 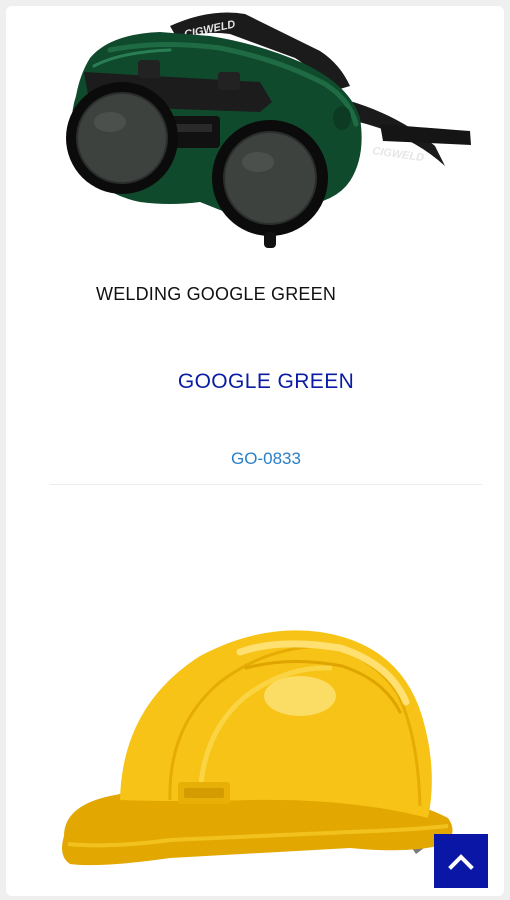 I want to click on strap-brand-mark: CIGWELD, so click(x=398, y=154).